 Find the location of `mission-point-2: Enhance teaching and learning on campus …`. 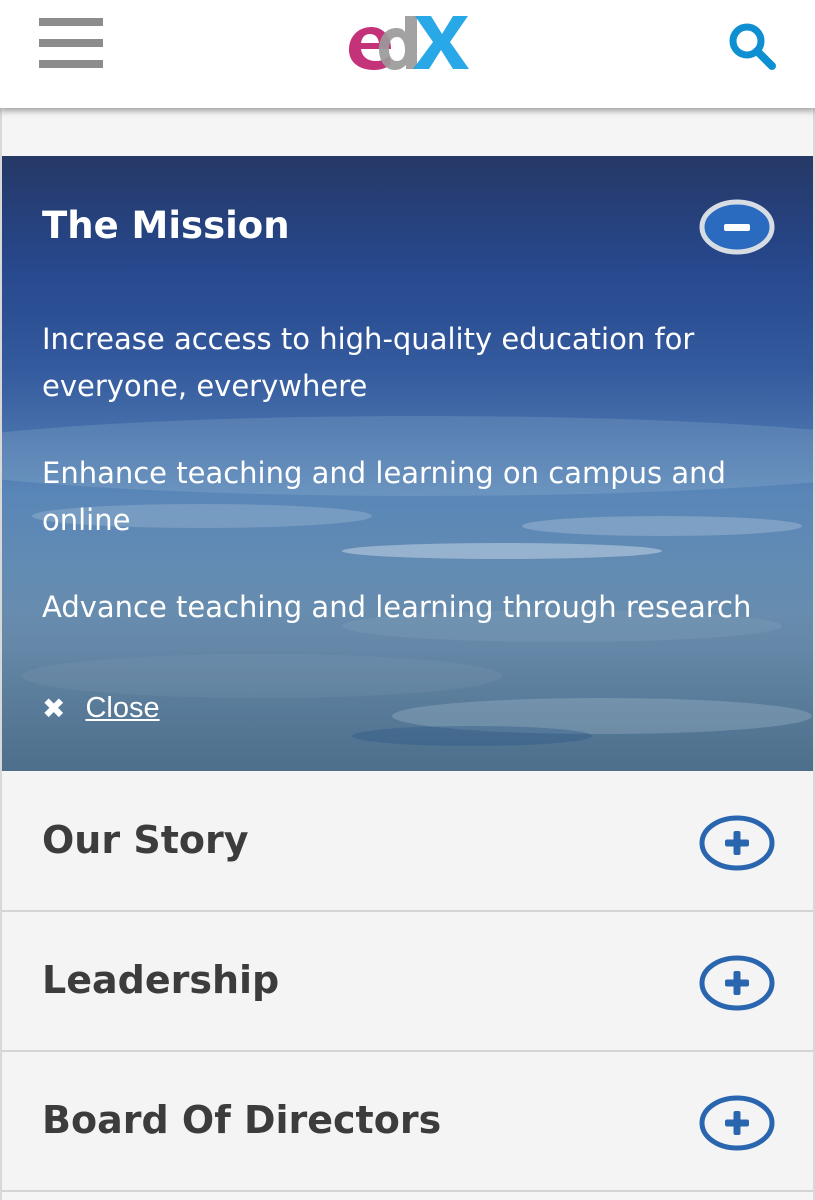

mission-point-2: Enhance teaching and learning on campus … is located at coordinates (384, 496).